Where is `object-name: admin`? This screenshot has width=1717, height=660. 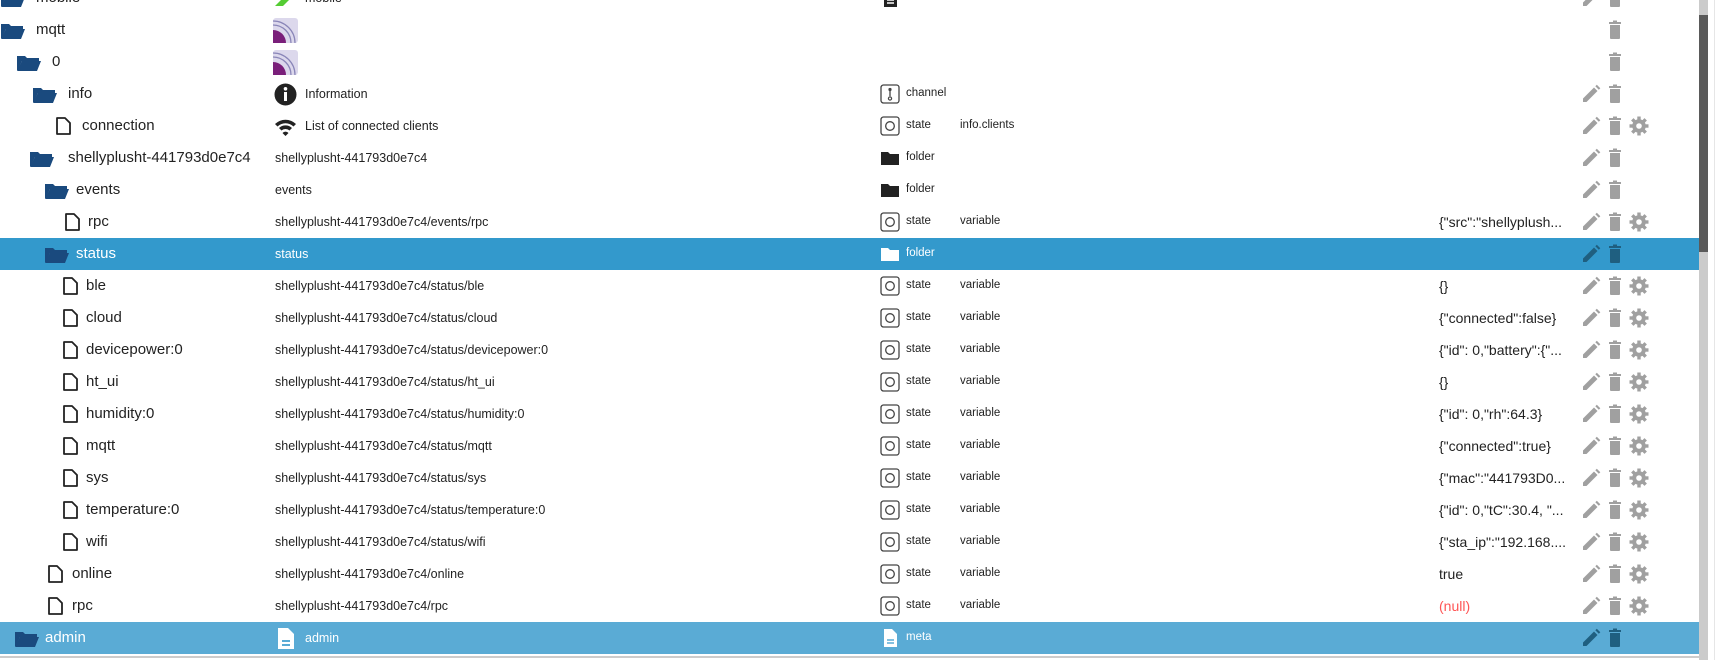 object-name: admin is located at coordinates (65, 637).